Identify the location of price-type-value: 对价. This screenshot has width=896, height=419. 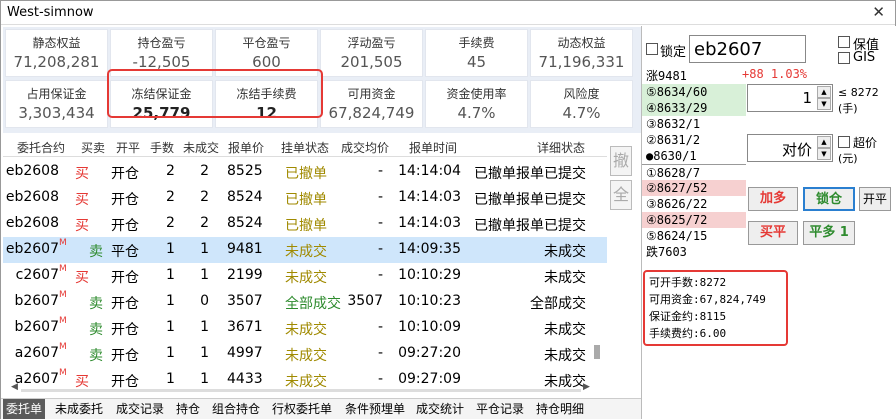
(797, 150).